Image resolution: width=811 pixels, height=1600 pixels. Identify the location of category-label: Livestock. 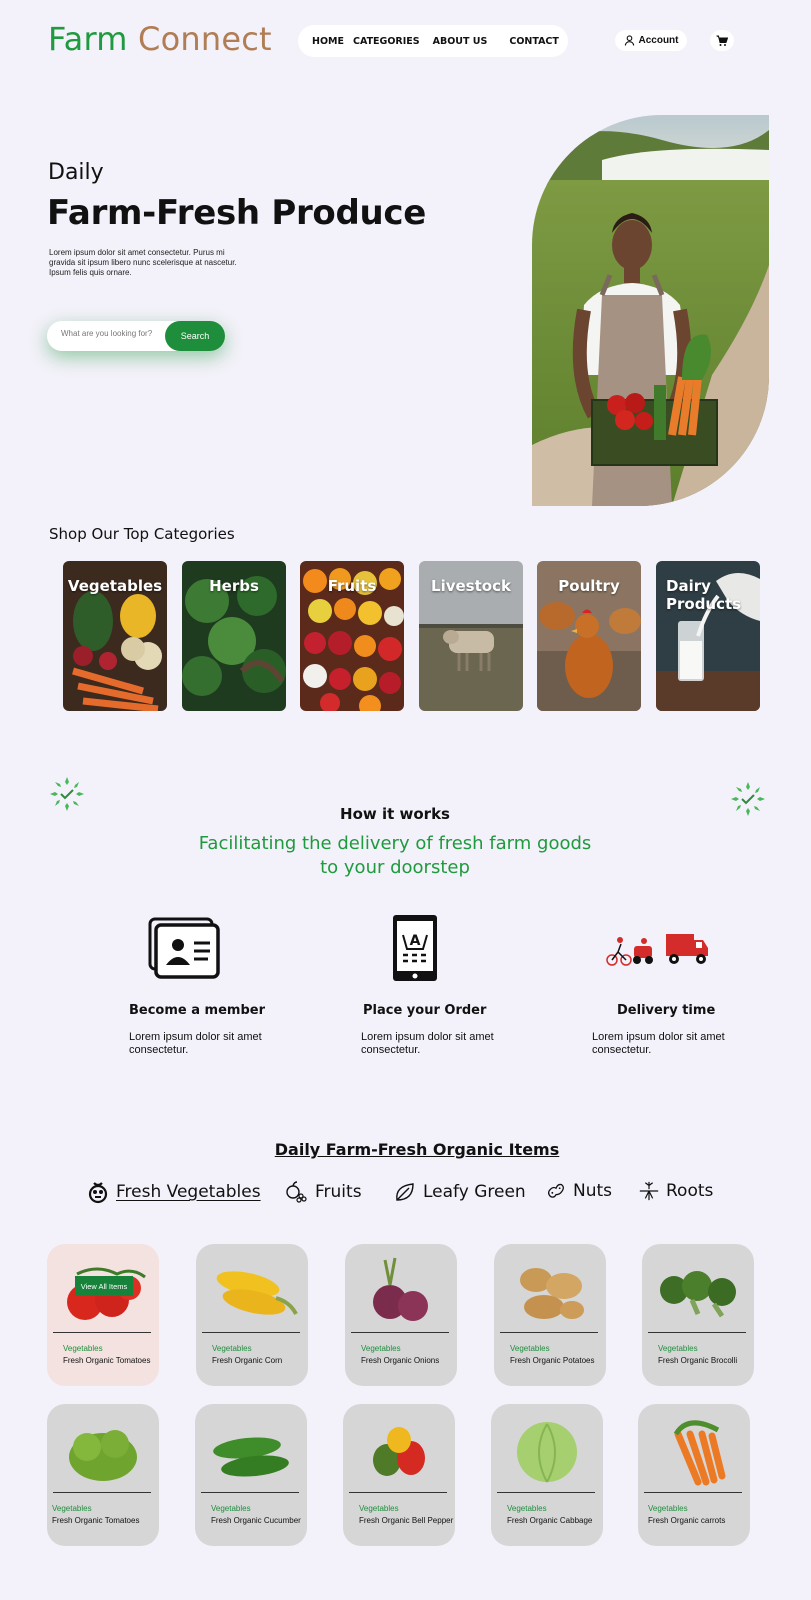
(471, 586).